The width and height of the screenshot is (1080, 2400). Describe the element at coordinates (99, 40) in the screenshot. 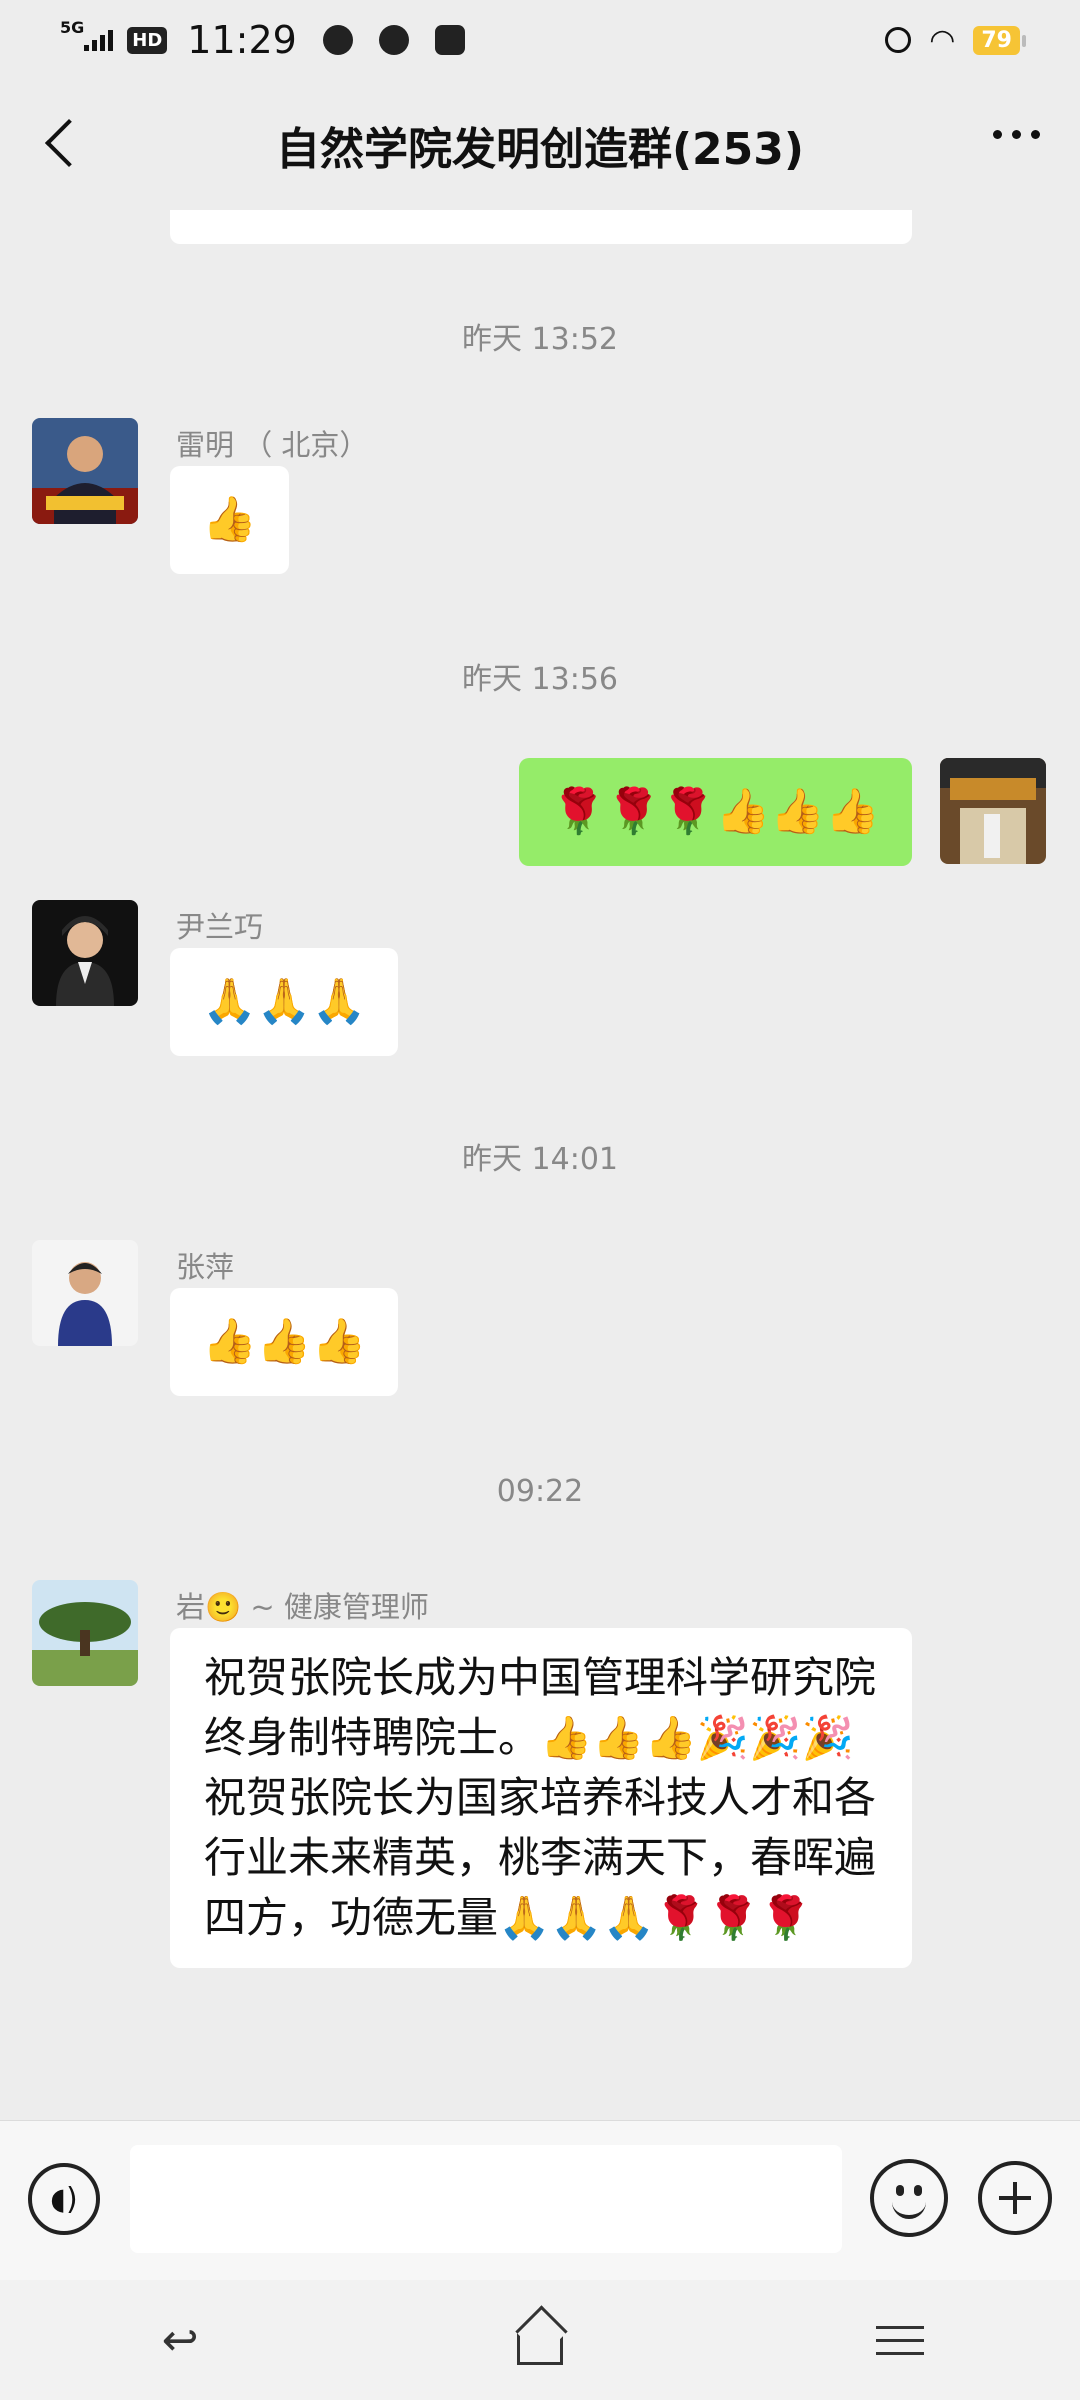

I see `signal-icon` at that location.